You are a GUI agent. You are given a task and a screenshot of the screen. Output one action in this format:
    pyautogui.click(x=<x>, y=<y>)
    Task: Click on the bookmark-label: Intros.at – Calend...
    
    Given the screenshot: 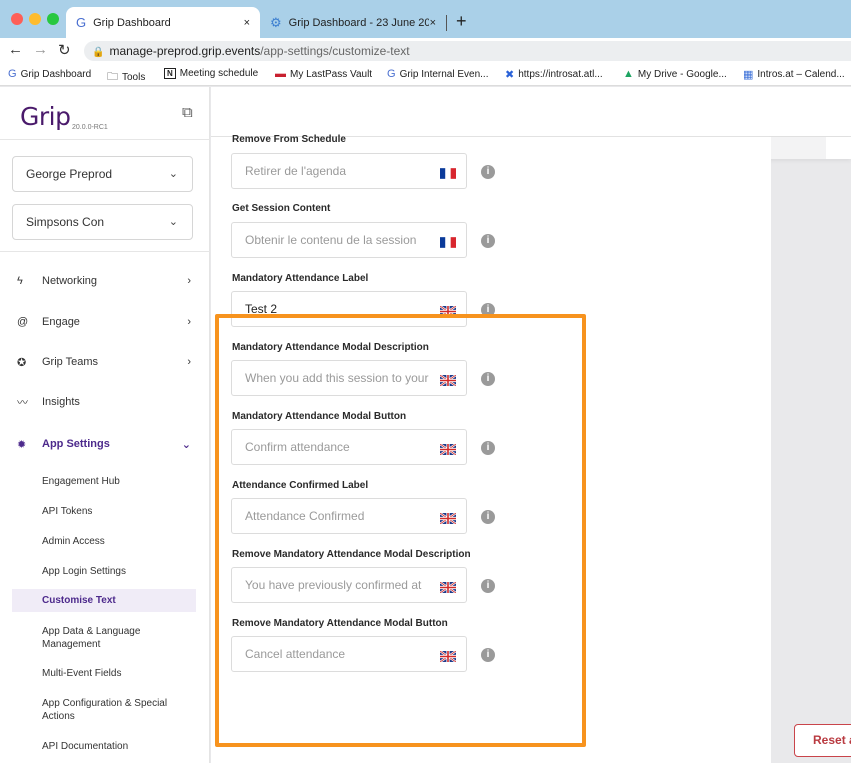 What is the action you would take?
    pyautogui.click(x=801, y=74)
    